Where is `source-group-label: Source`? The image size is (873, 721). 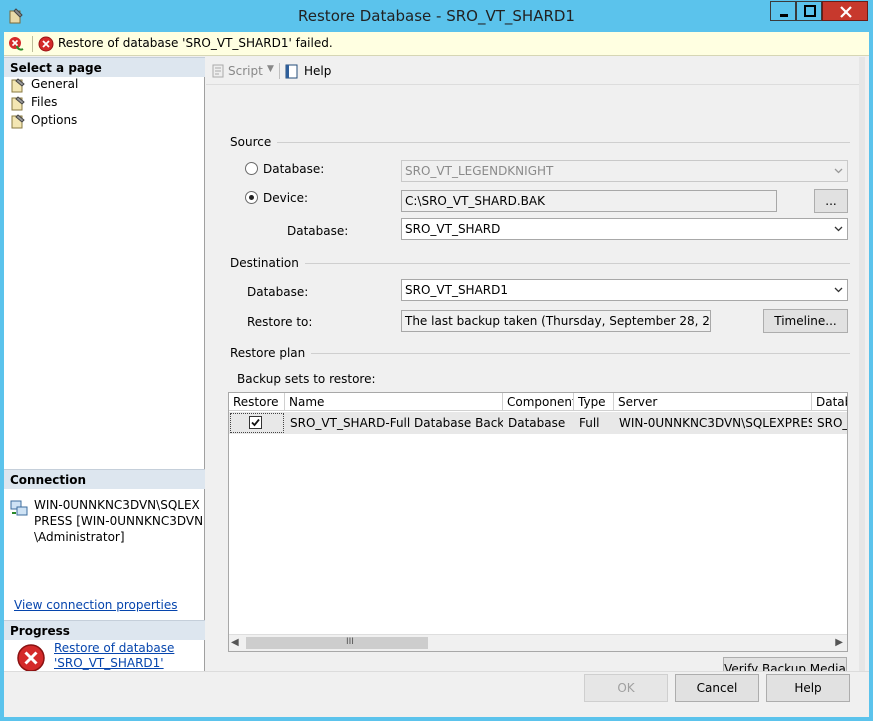 source-group-label: Source is located at coordinates (254, 142).